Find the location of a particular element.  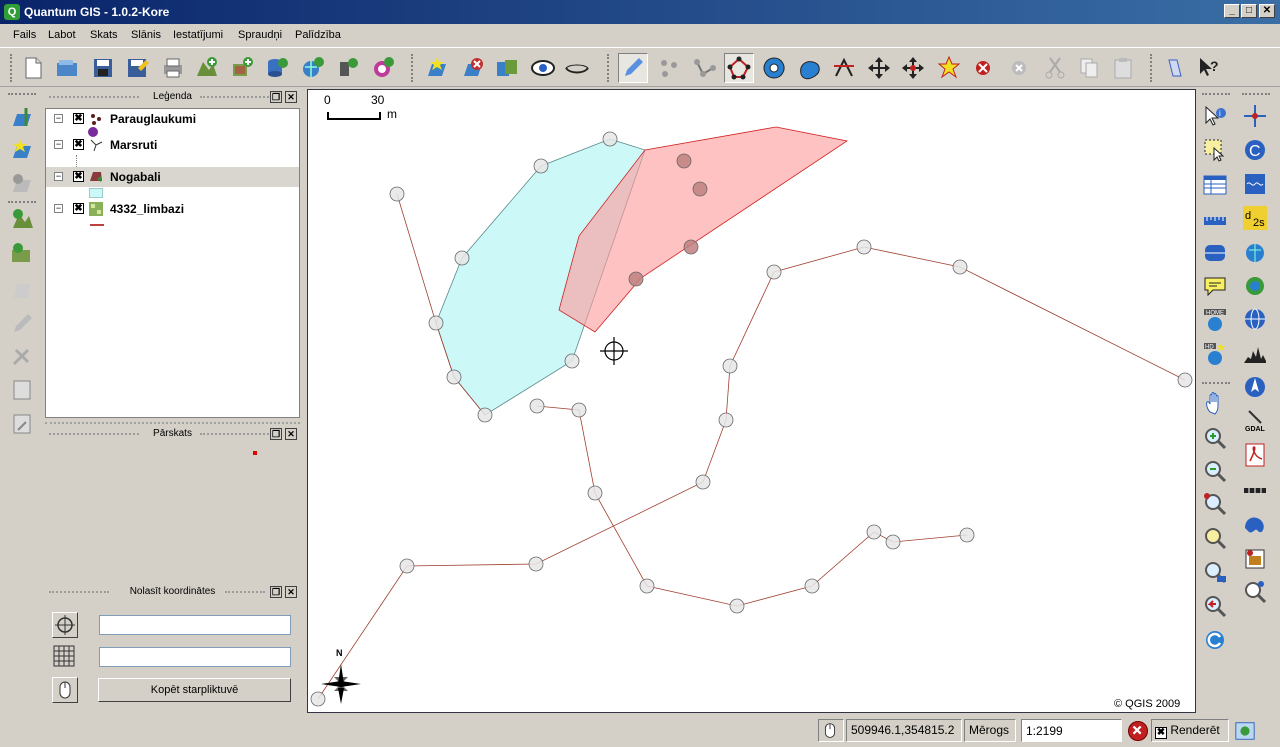

capture-coordinate-button is located at coordinates (65, 625).